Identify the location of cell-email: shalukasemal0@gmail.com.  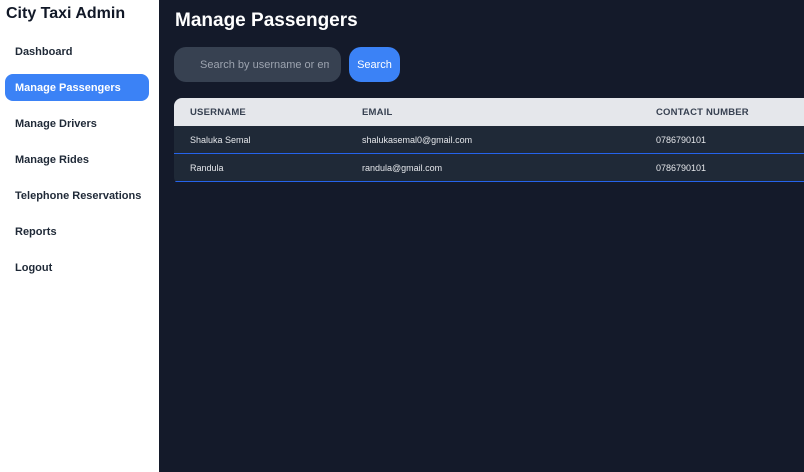
(417, 139).